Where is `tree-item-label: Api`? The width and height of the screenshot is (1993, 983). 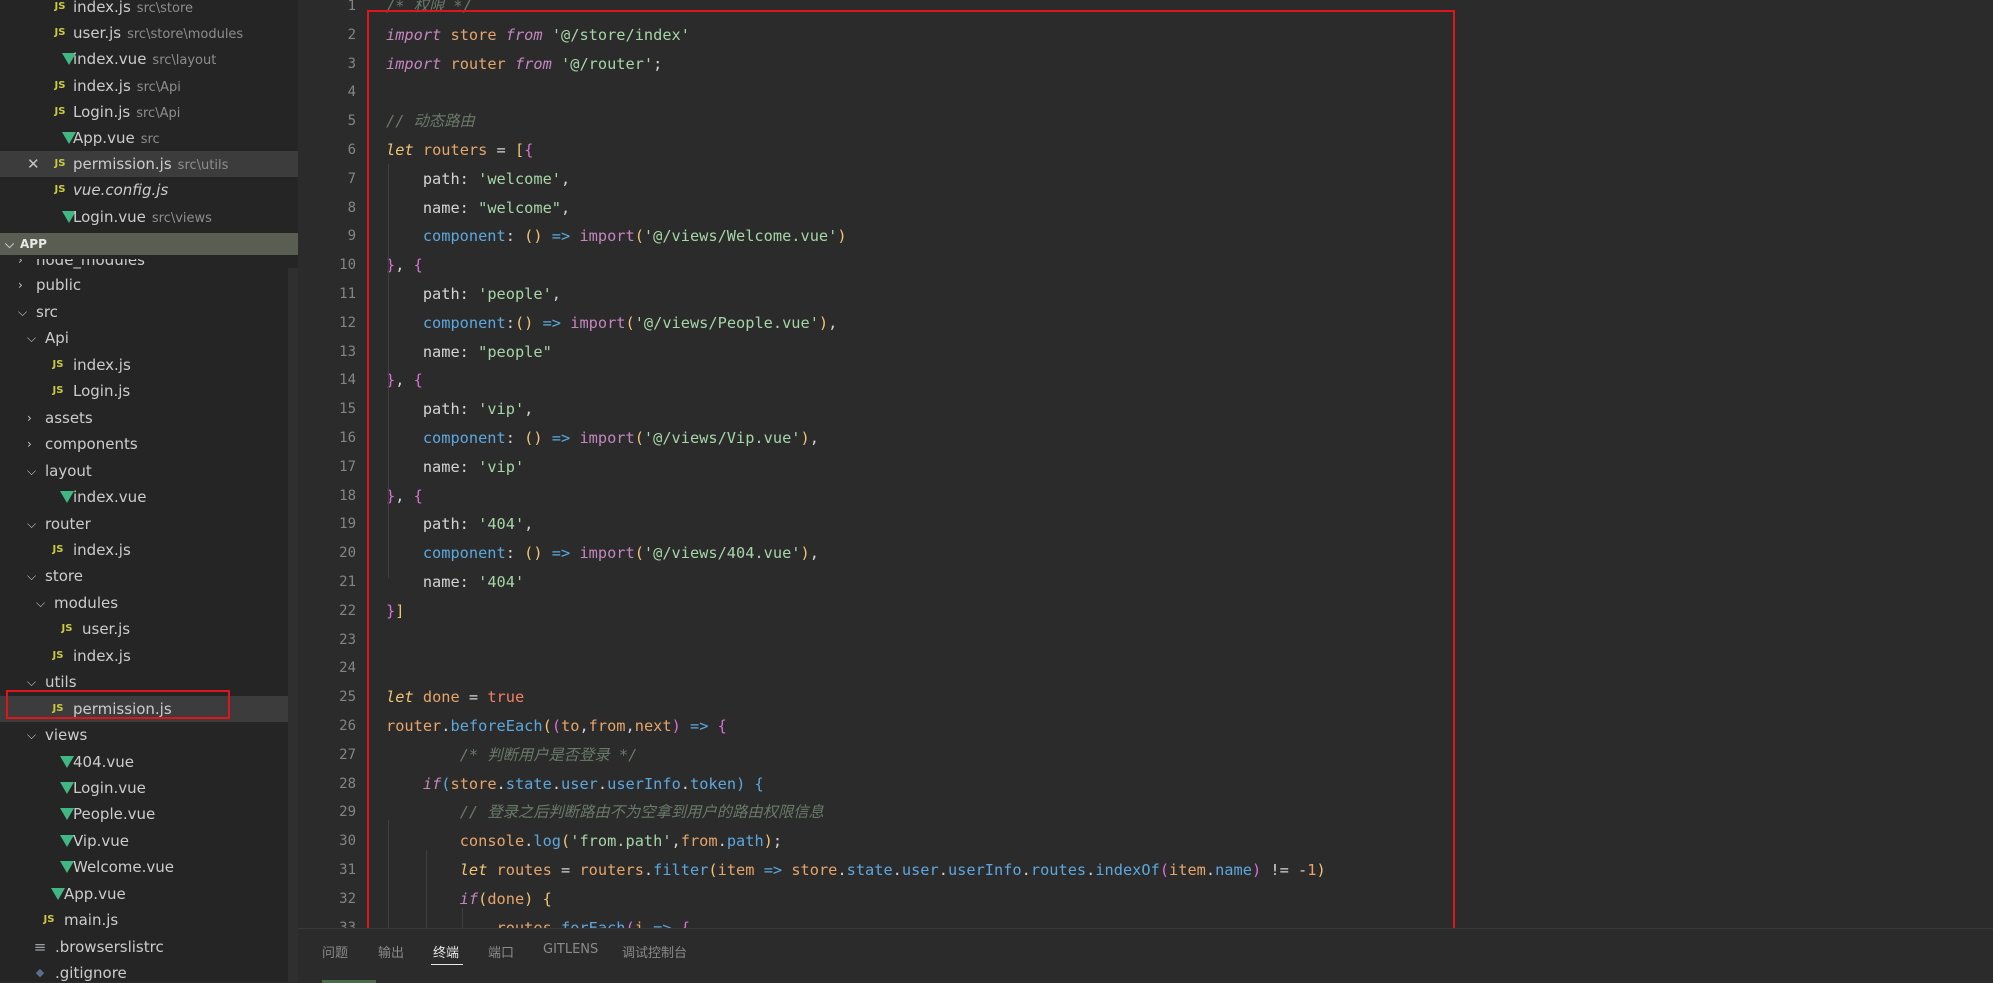
tree-item-label: Api is located at coordinates (57, 338).